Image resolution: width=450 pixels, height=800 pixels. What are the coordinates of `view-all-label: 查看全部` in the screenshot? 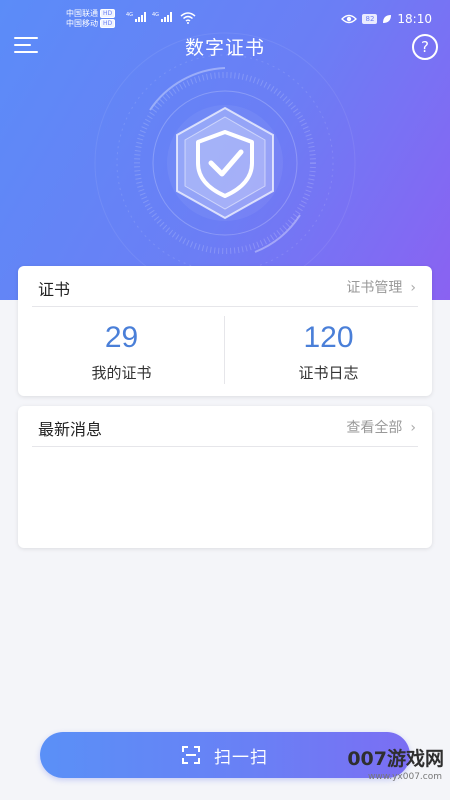 It's located at (374, 428).